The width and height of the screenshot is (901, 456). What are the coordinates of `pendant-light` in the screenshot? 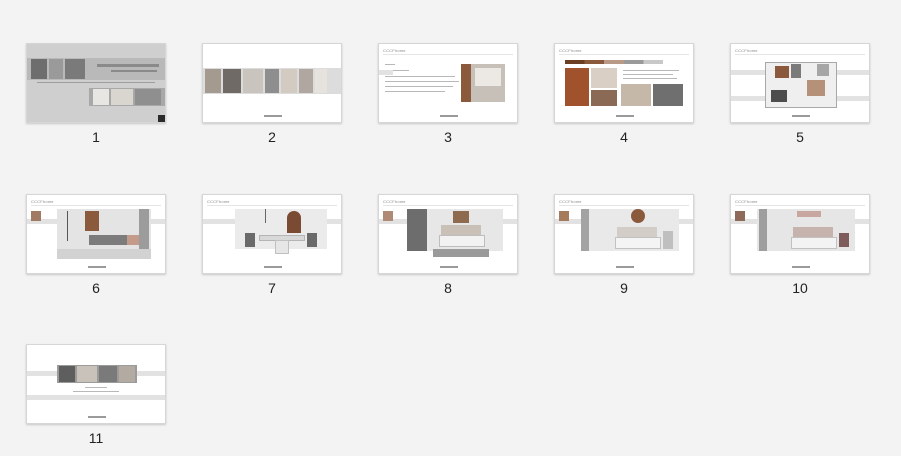 It's located at (265, 216).